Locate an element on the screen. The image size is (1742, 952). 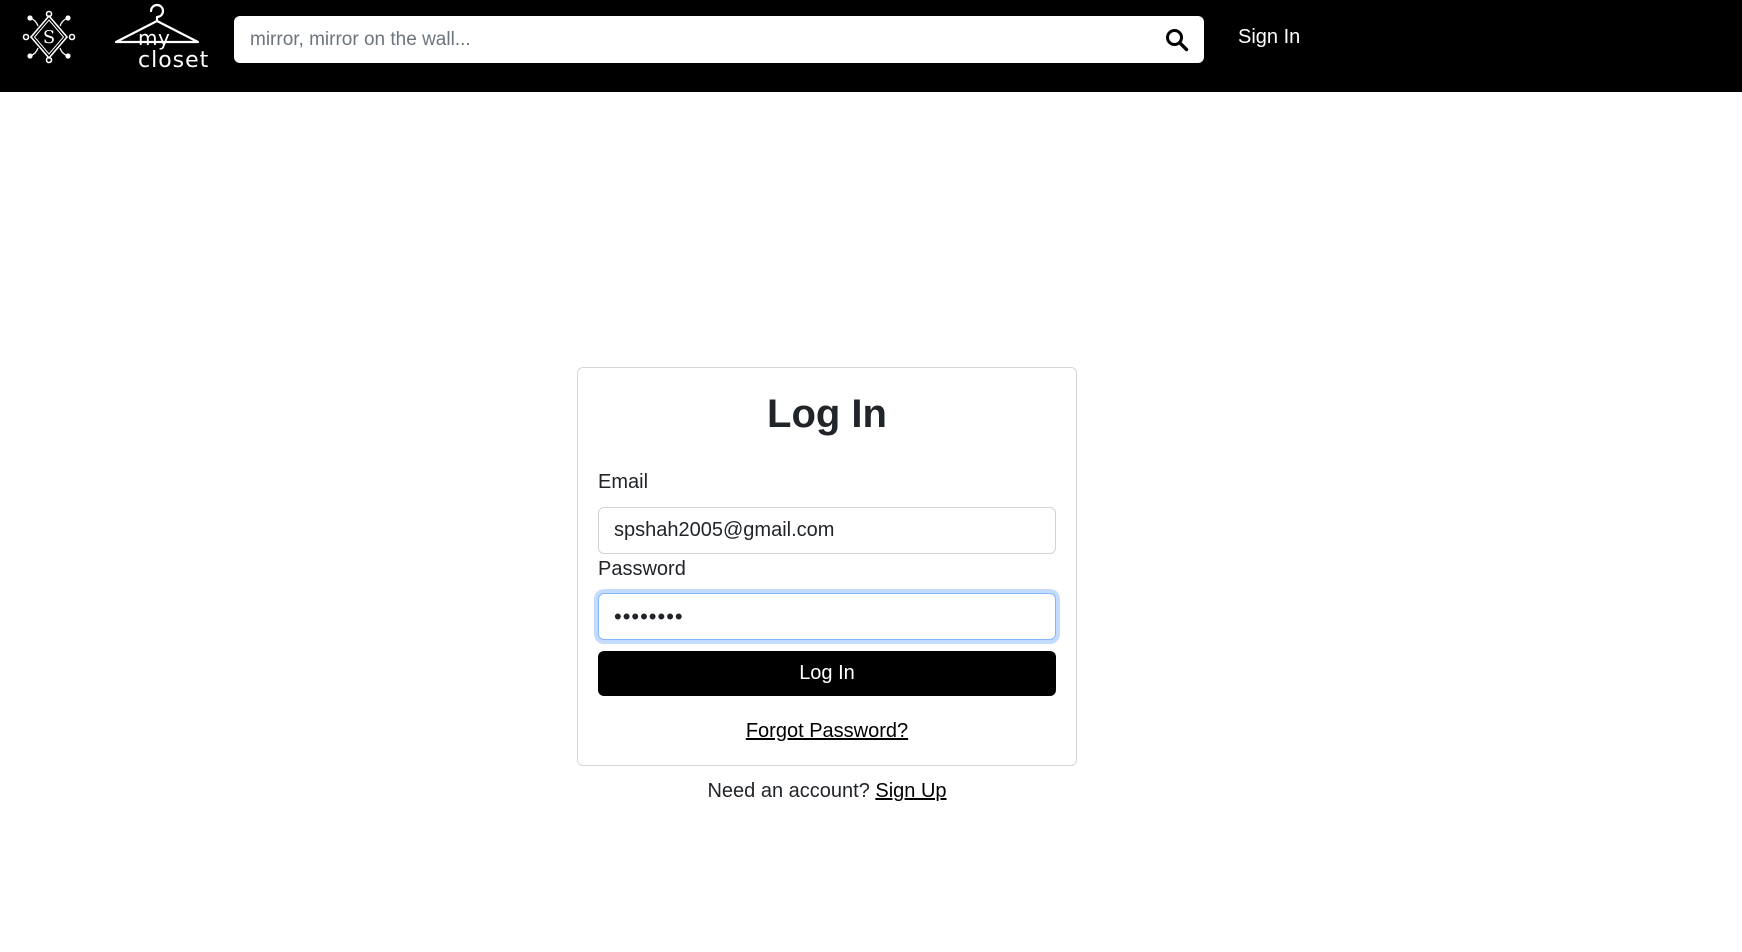
monogram-letter: S is located at coordinates (49, 37).